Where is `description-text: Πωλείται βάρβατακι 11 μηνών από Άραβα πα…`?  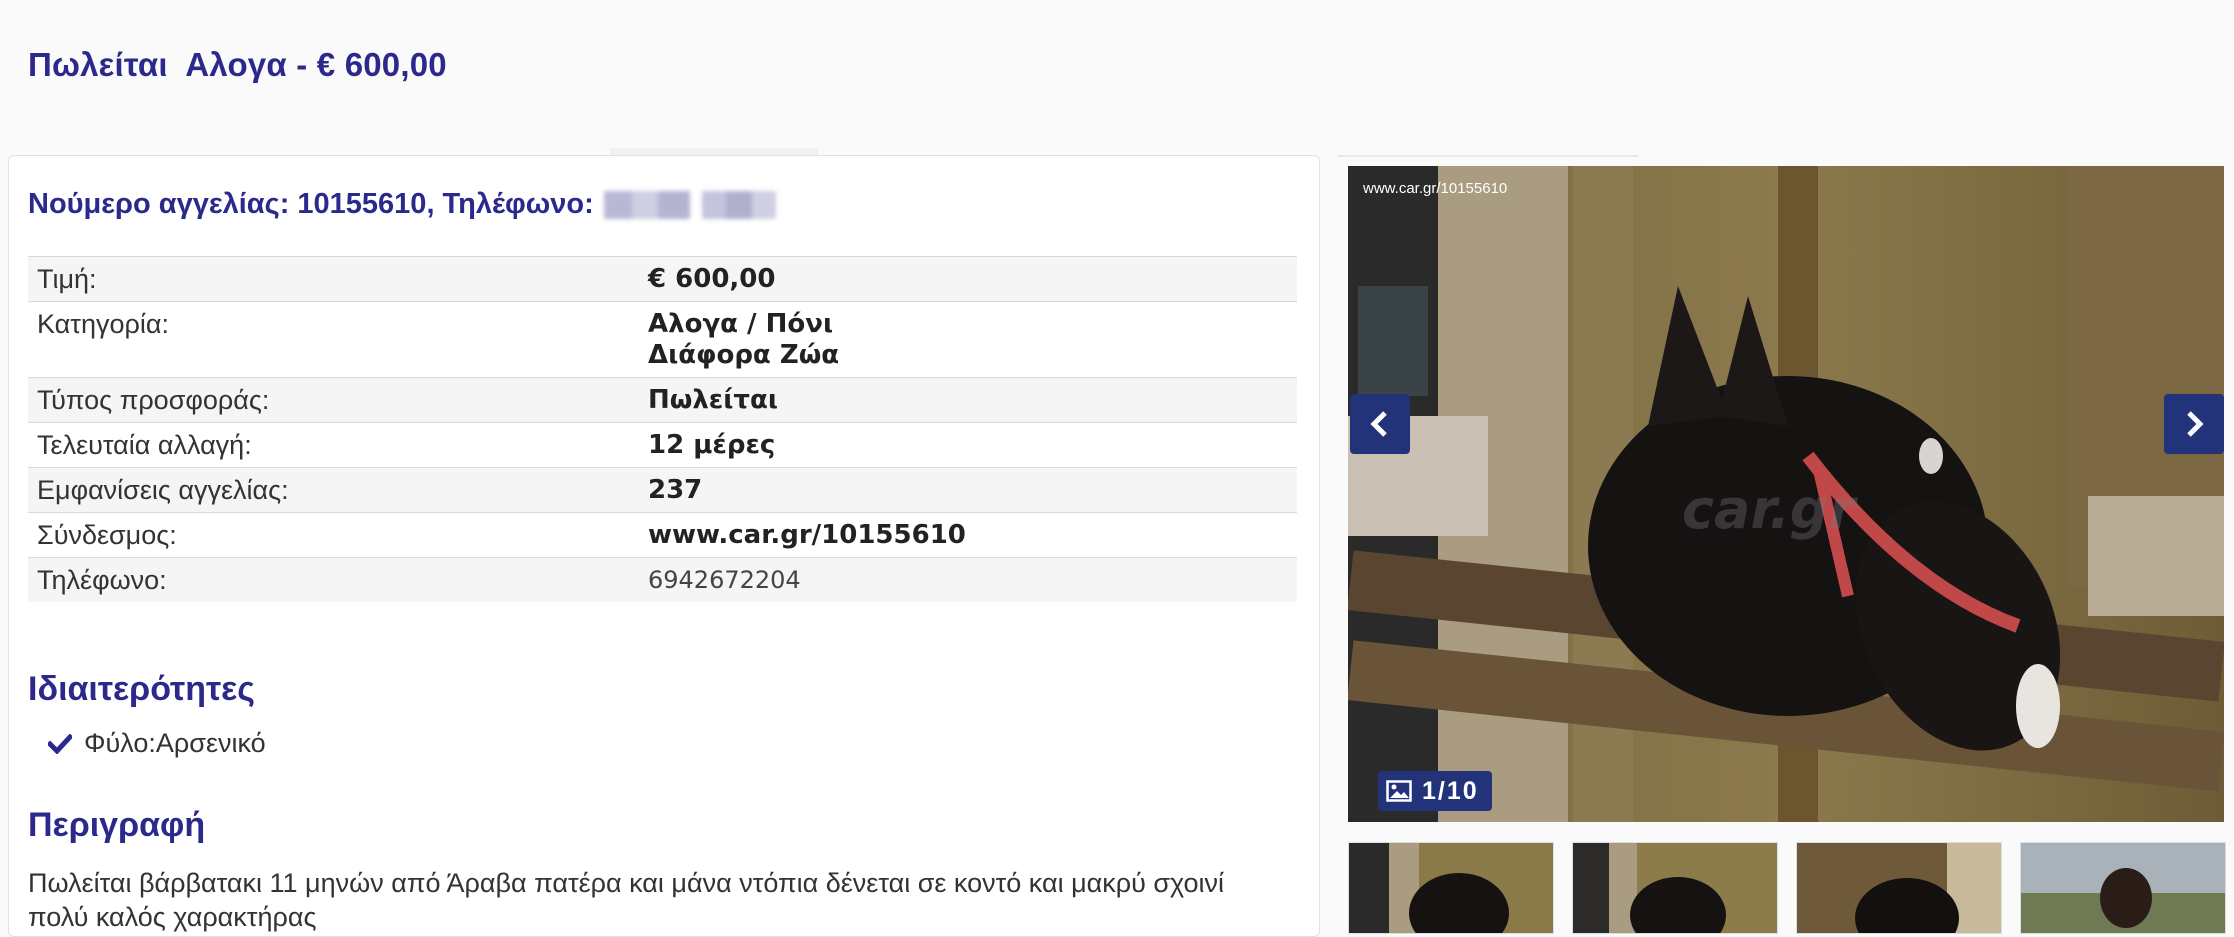 description-text: Πωλείται βάρβατακι 11 μηνών από Άραβα πα… is located at coordinates (626, 900).